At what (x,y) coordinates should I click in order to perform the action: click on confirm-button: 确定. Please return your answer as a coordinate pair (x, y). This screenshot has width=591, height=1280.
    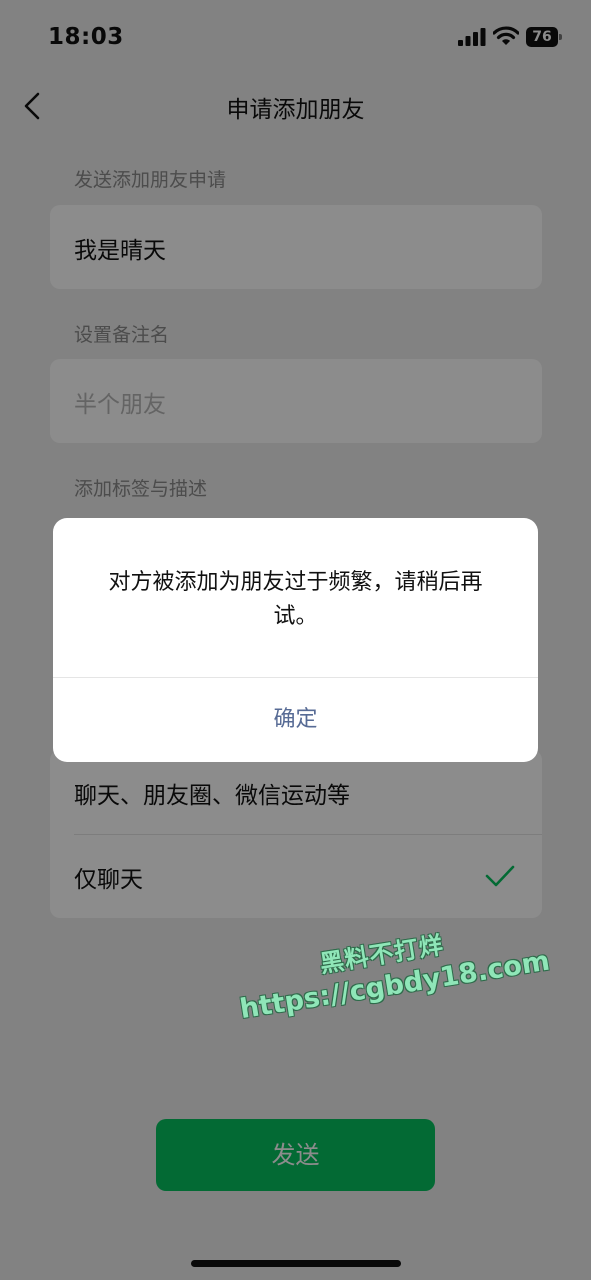
    Looking at the image, I should click on (295, 720).